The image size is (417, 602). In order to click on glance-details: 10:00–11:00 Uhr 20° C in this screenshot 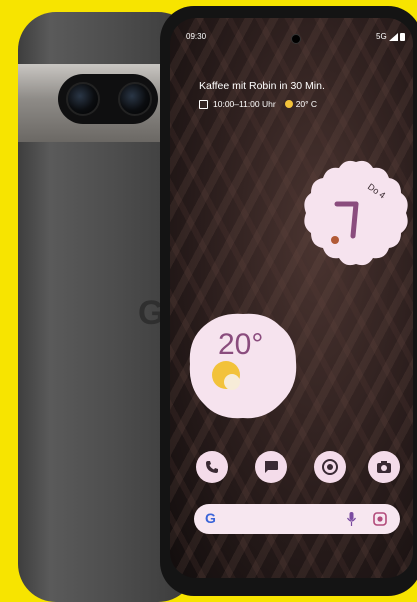, I will do `click(258, 104)`.